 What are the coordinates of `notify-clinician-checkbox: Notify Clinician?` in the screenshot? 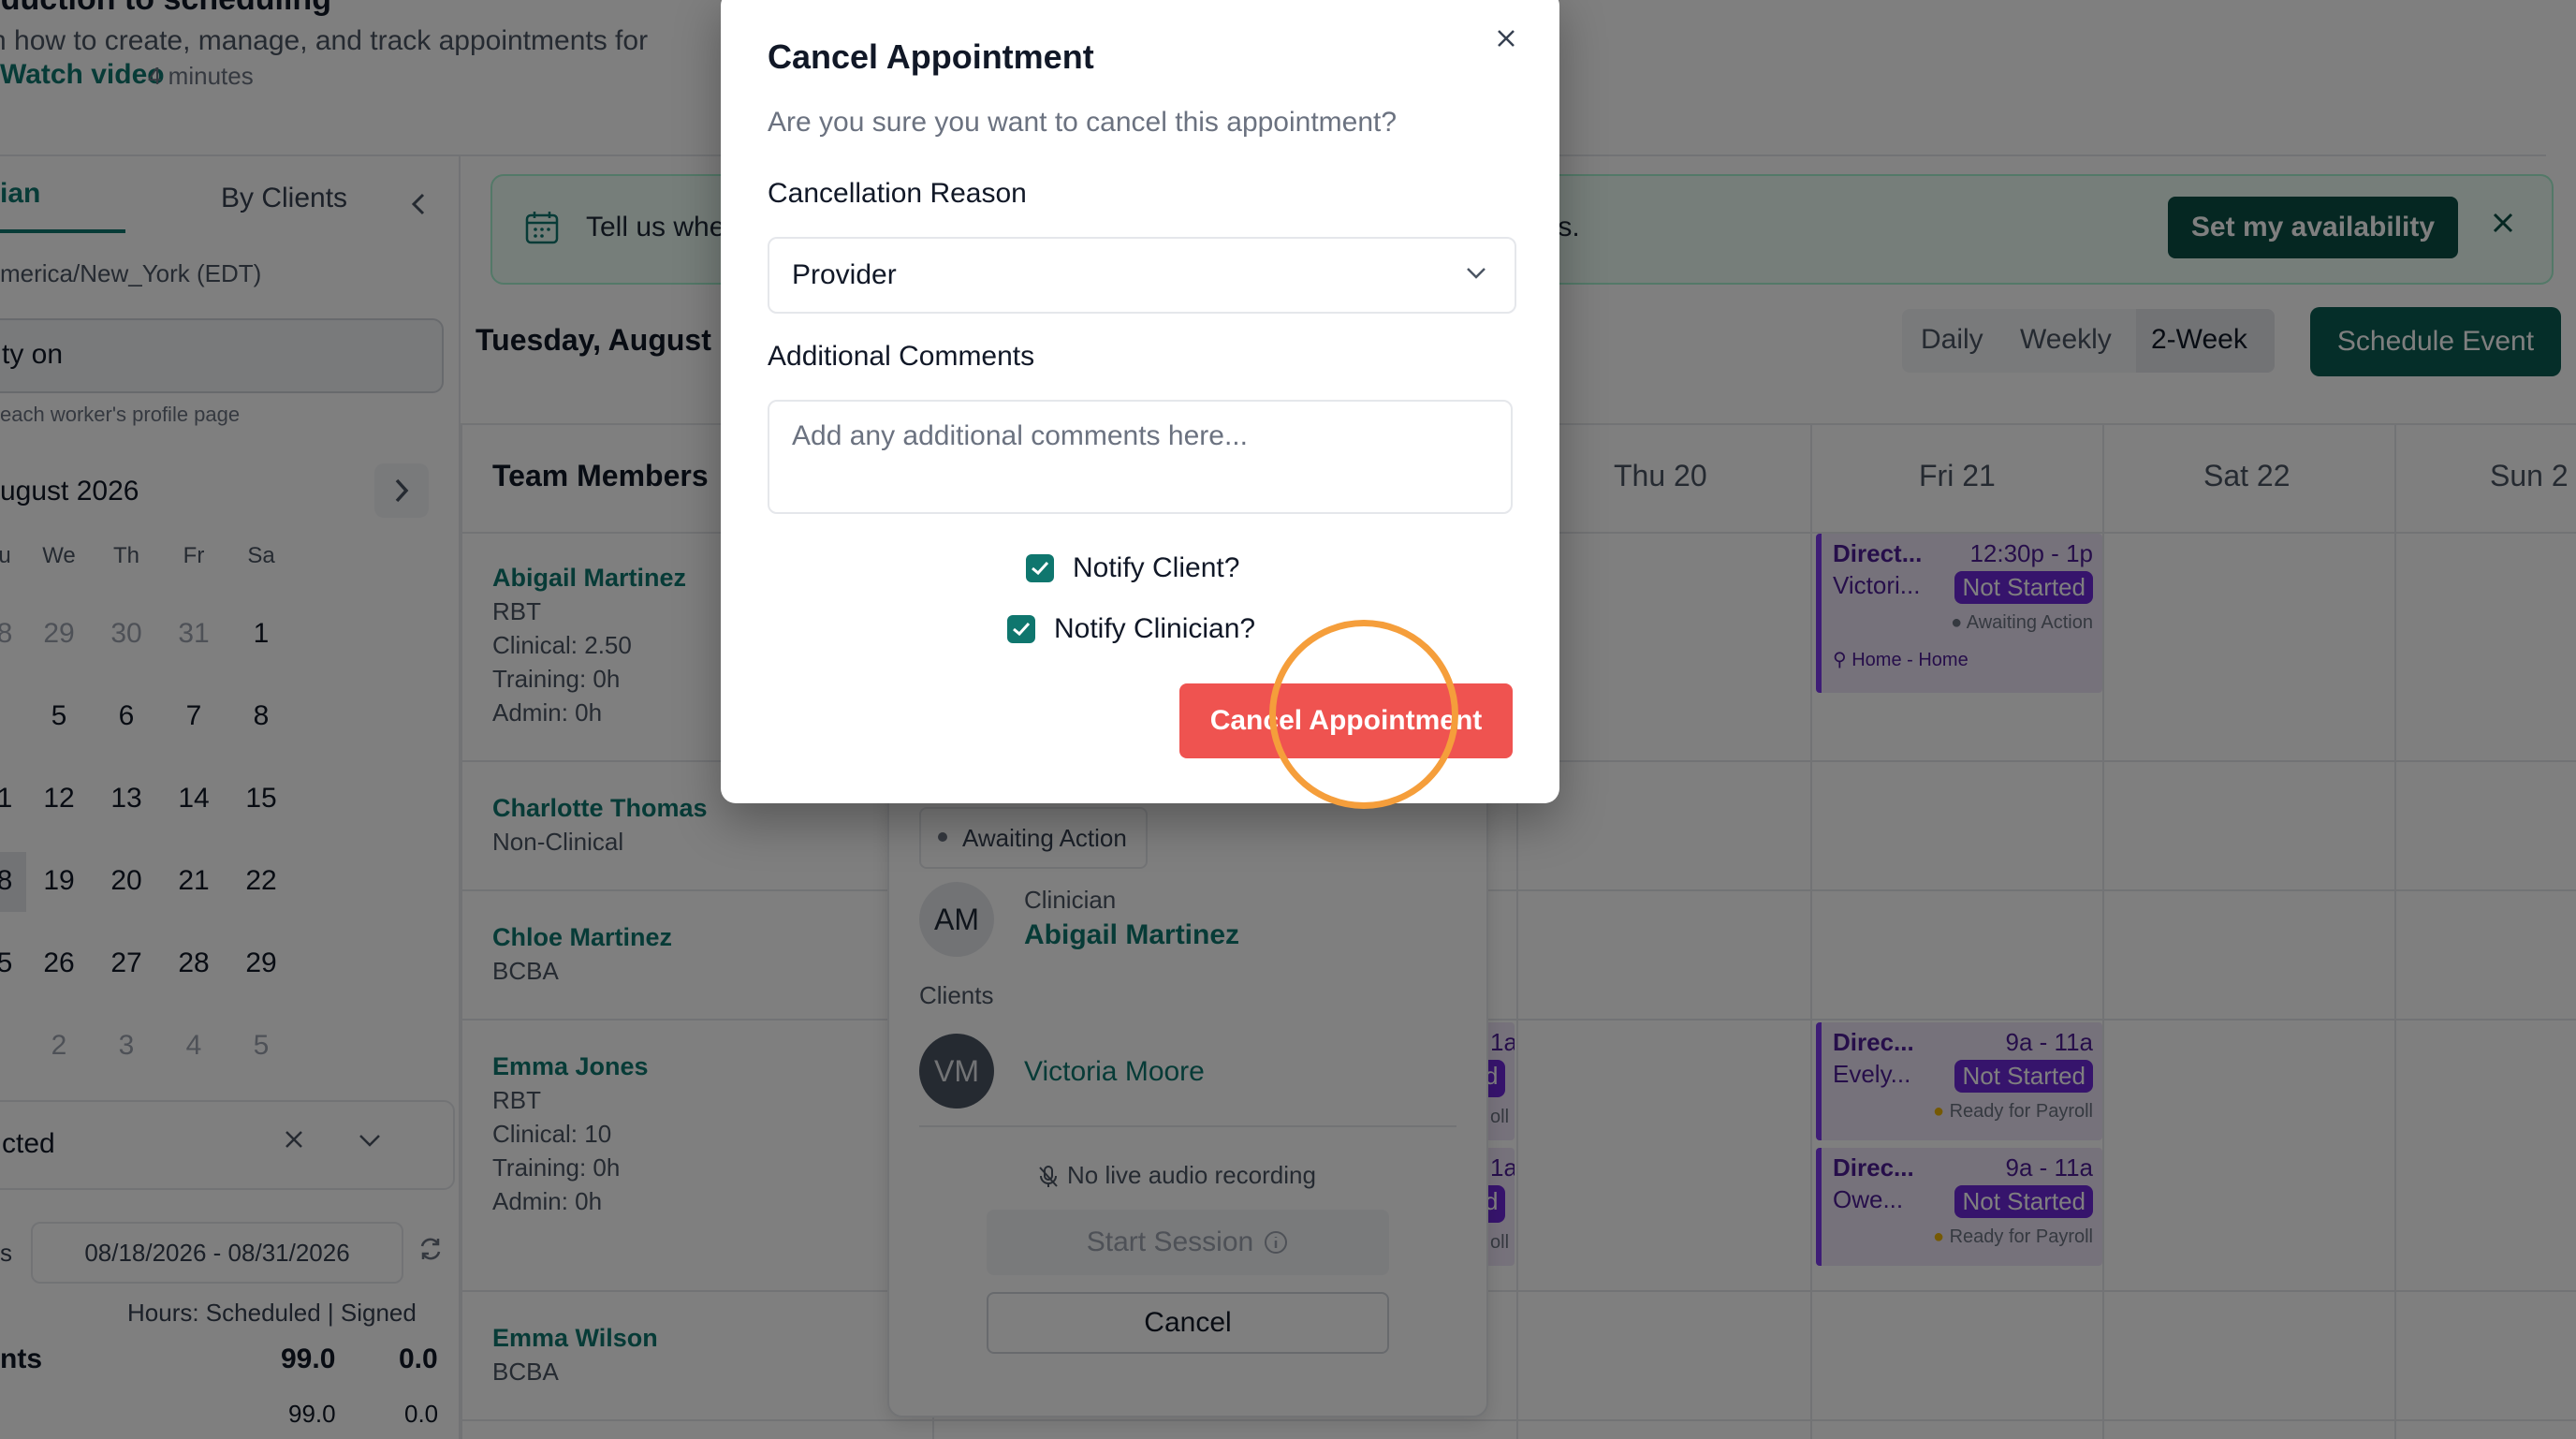 It's located at (1131, 629).